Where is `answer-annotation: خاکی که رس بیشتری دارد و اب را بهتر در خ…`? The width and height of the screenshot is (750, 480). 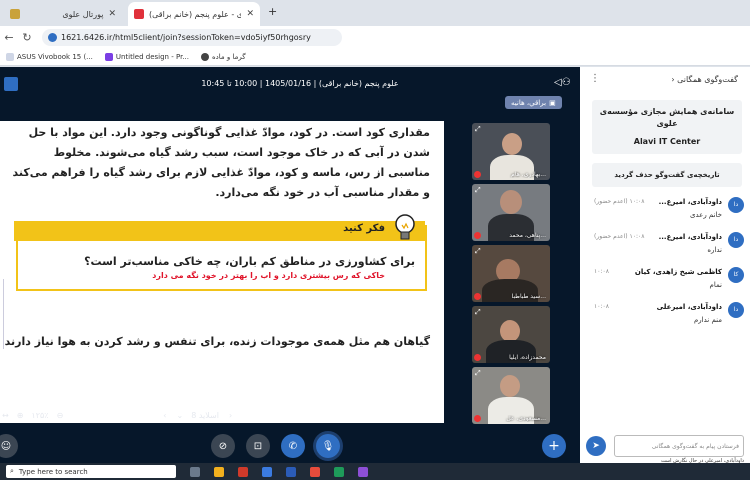 answer-annotation: خاکی که رس بیشتری دارد و اب را بهتر در خ… is located at coordinates (268, 275).